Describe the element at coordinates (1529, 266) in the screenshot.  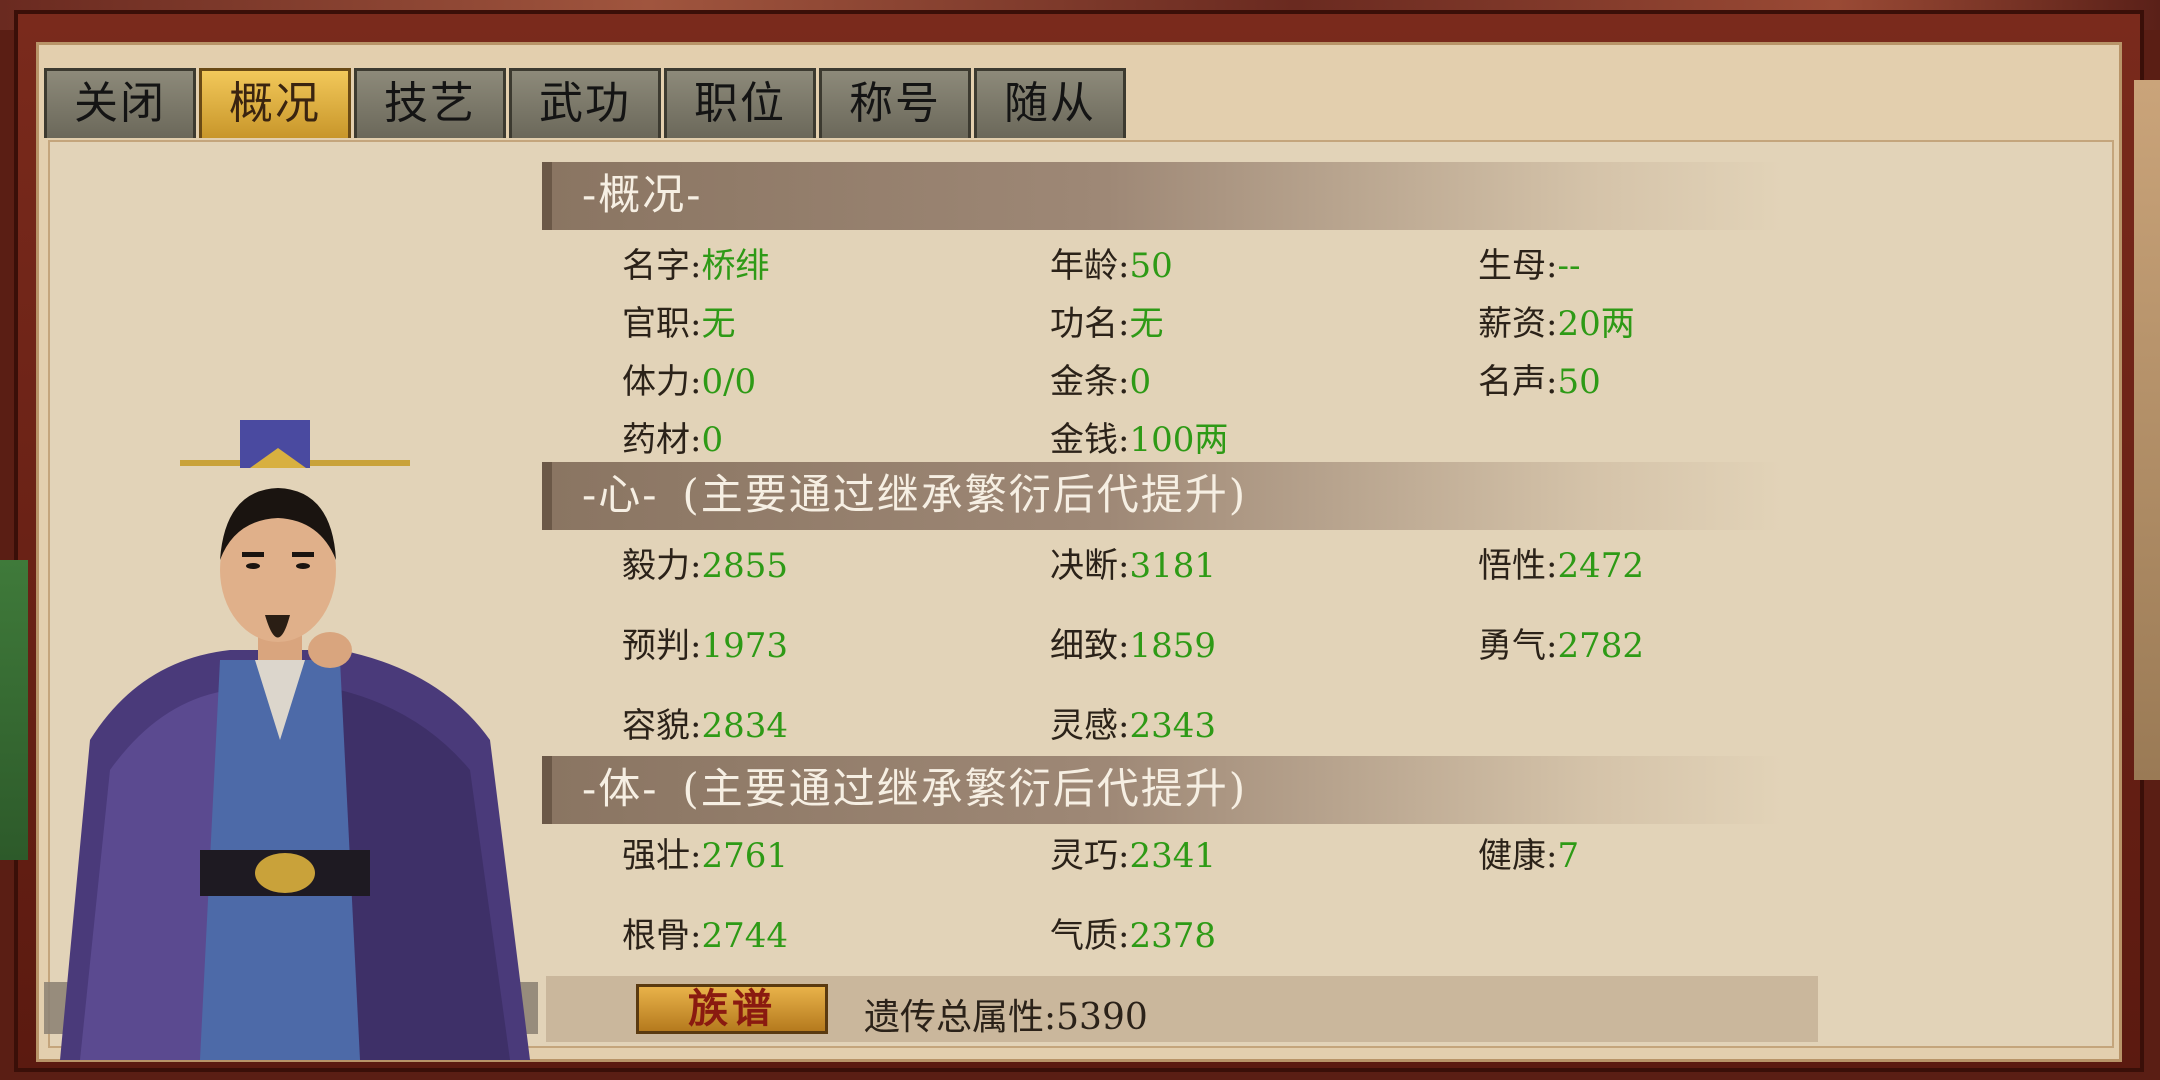
I see `stat-mother: 生母:--` at that location.